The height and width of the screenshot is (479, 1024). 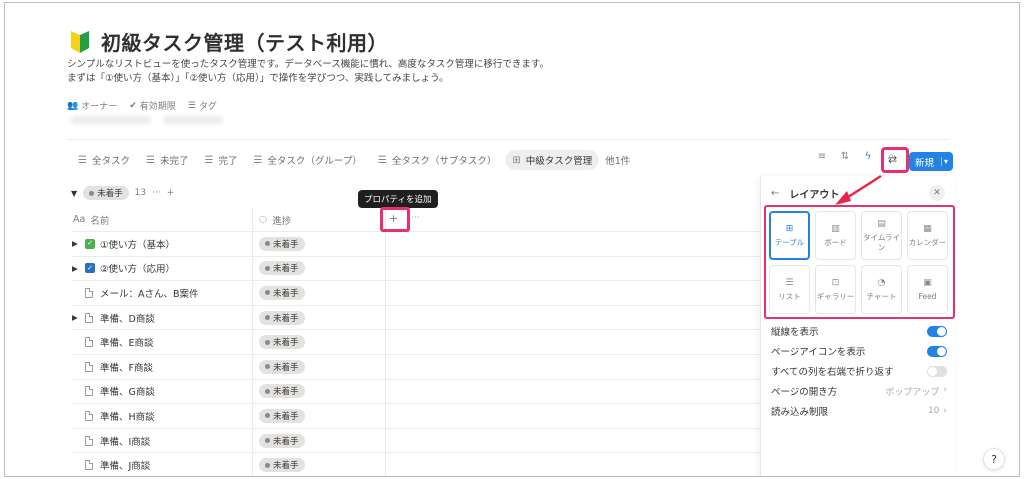 I want to click on red-arrow-annotation, so click(x=858, y=189).